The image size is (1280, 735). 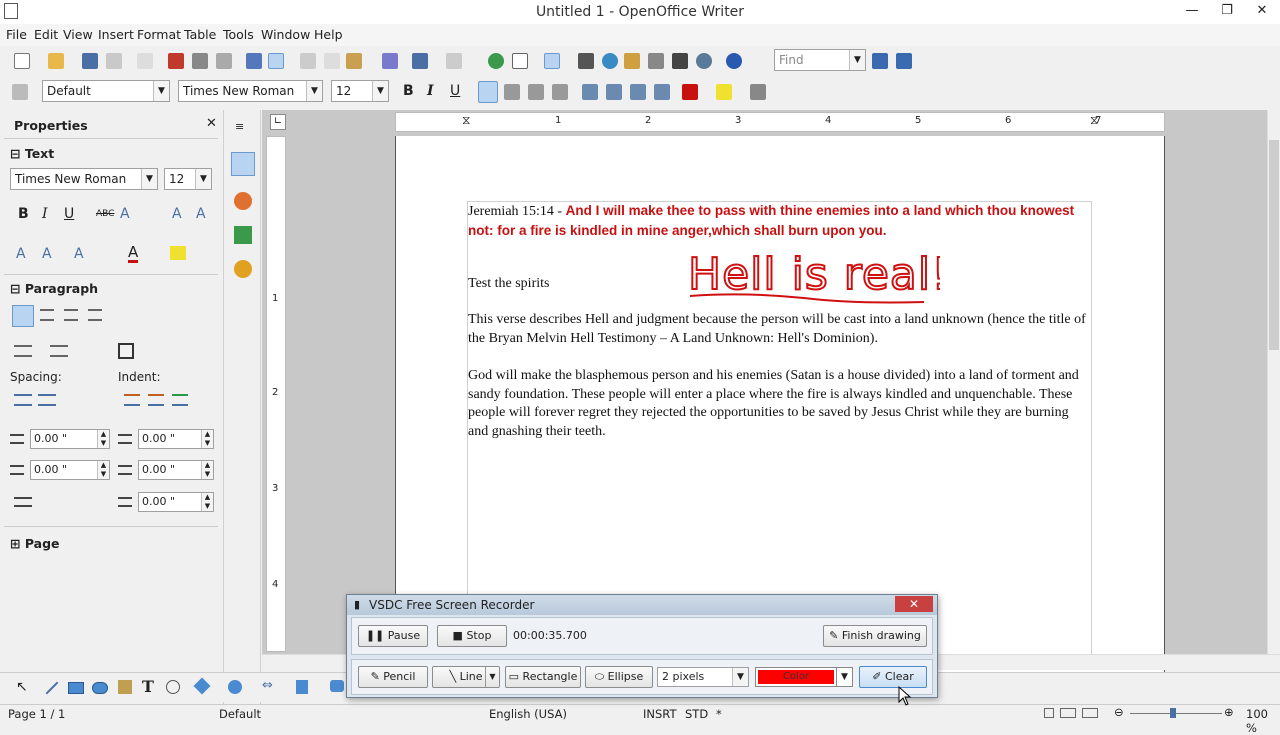 I want to click on close-window-button: ✕, so click(x=1262, y=11).